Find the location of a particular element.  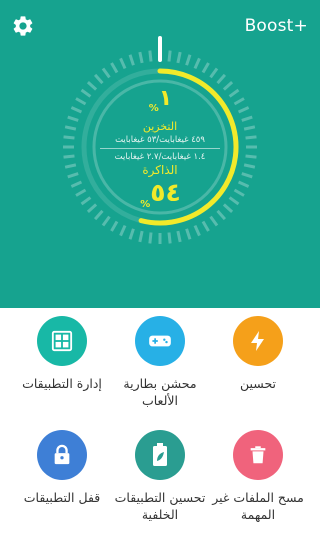

lightning-icon is located at coordinates (257, 341).